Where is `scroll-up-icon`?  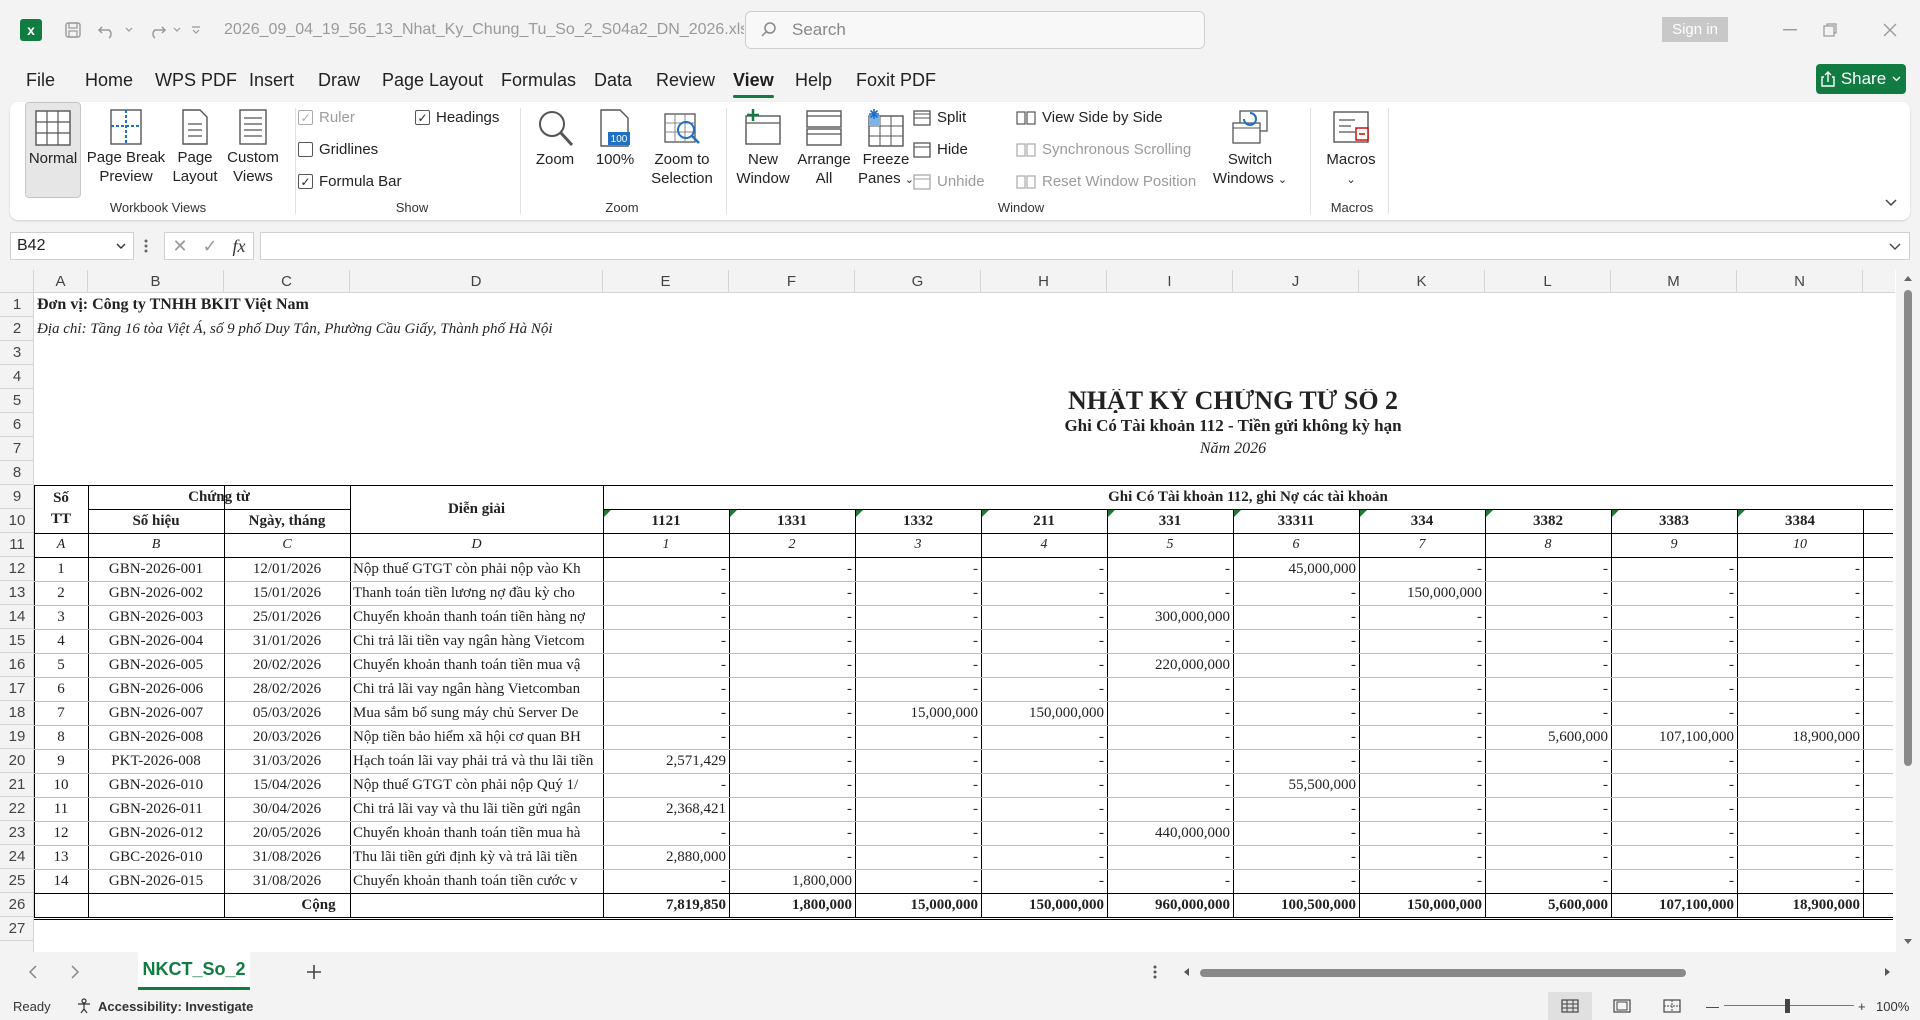
scroll-up-icon is located at coordinates (1908, 278).